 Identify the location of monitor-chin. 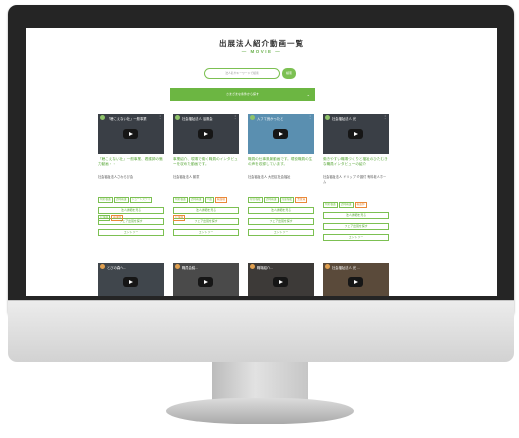
(261, 331).